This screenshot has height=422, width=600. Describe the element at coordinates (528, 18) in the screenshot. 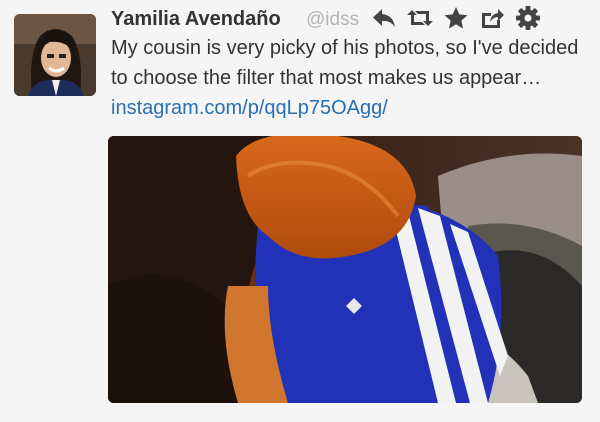

I see `more-gear-icon` at that location.